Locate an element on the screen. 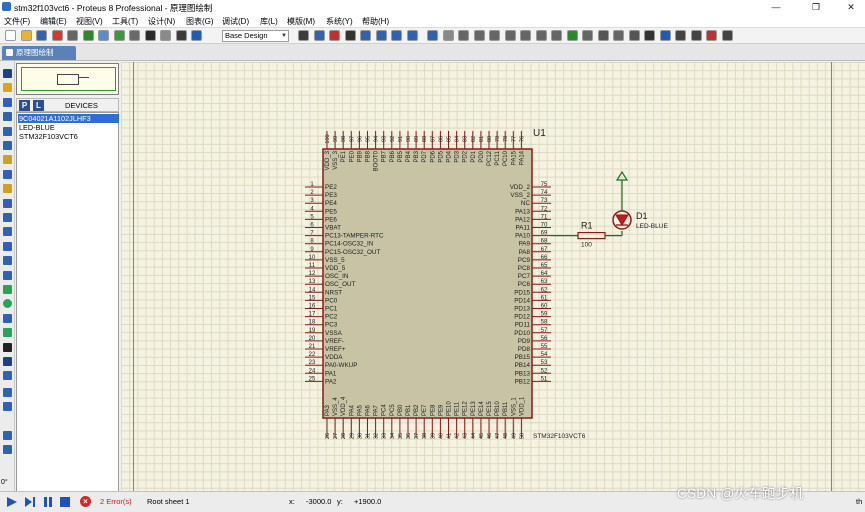 The height and width of the screenshot is (512, 865). menu-item-7: 库(L) is located at coordinates (269, 21).